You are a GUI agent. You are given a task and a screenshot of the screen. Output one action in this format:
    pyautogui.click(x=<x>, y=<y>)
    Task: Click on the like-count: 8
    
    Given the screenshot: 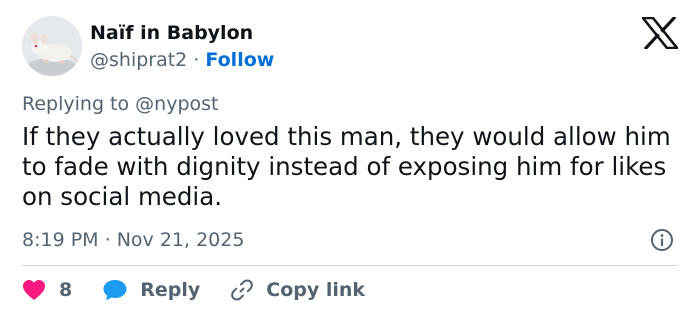 What is the action you would take?
    pyautogui.click(x=66, y=290)
    